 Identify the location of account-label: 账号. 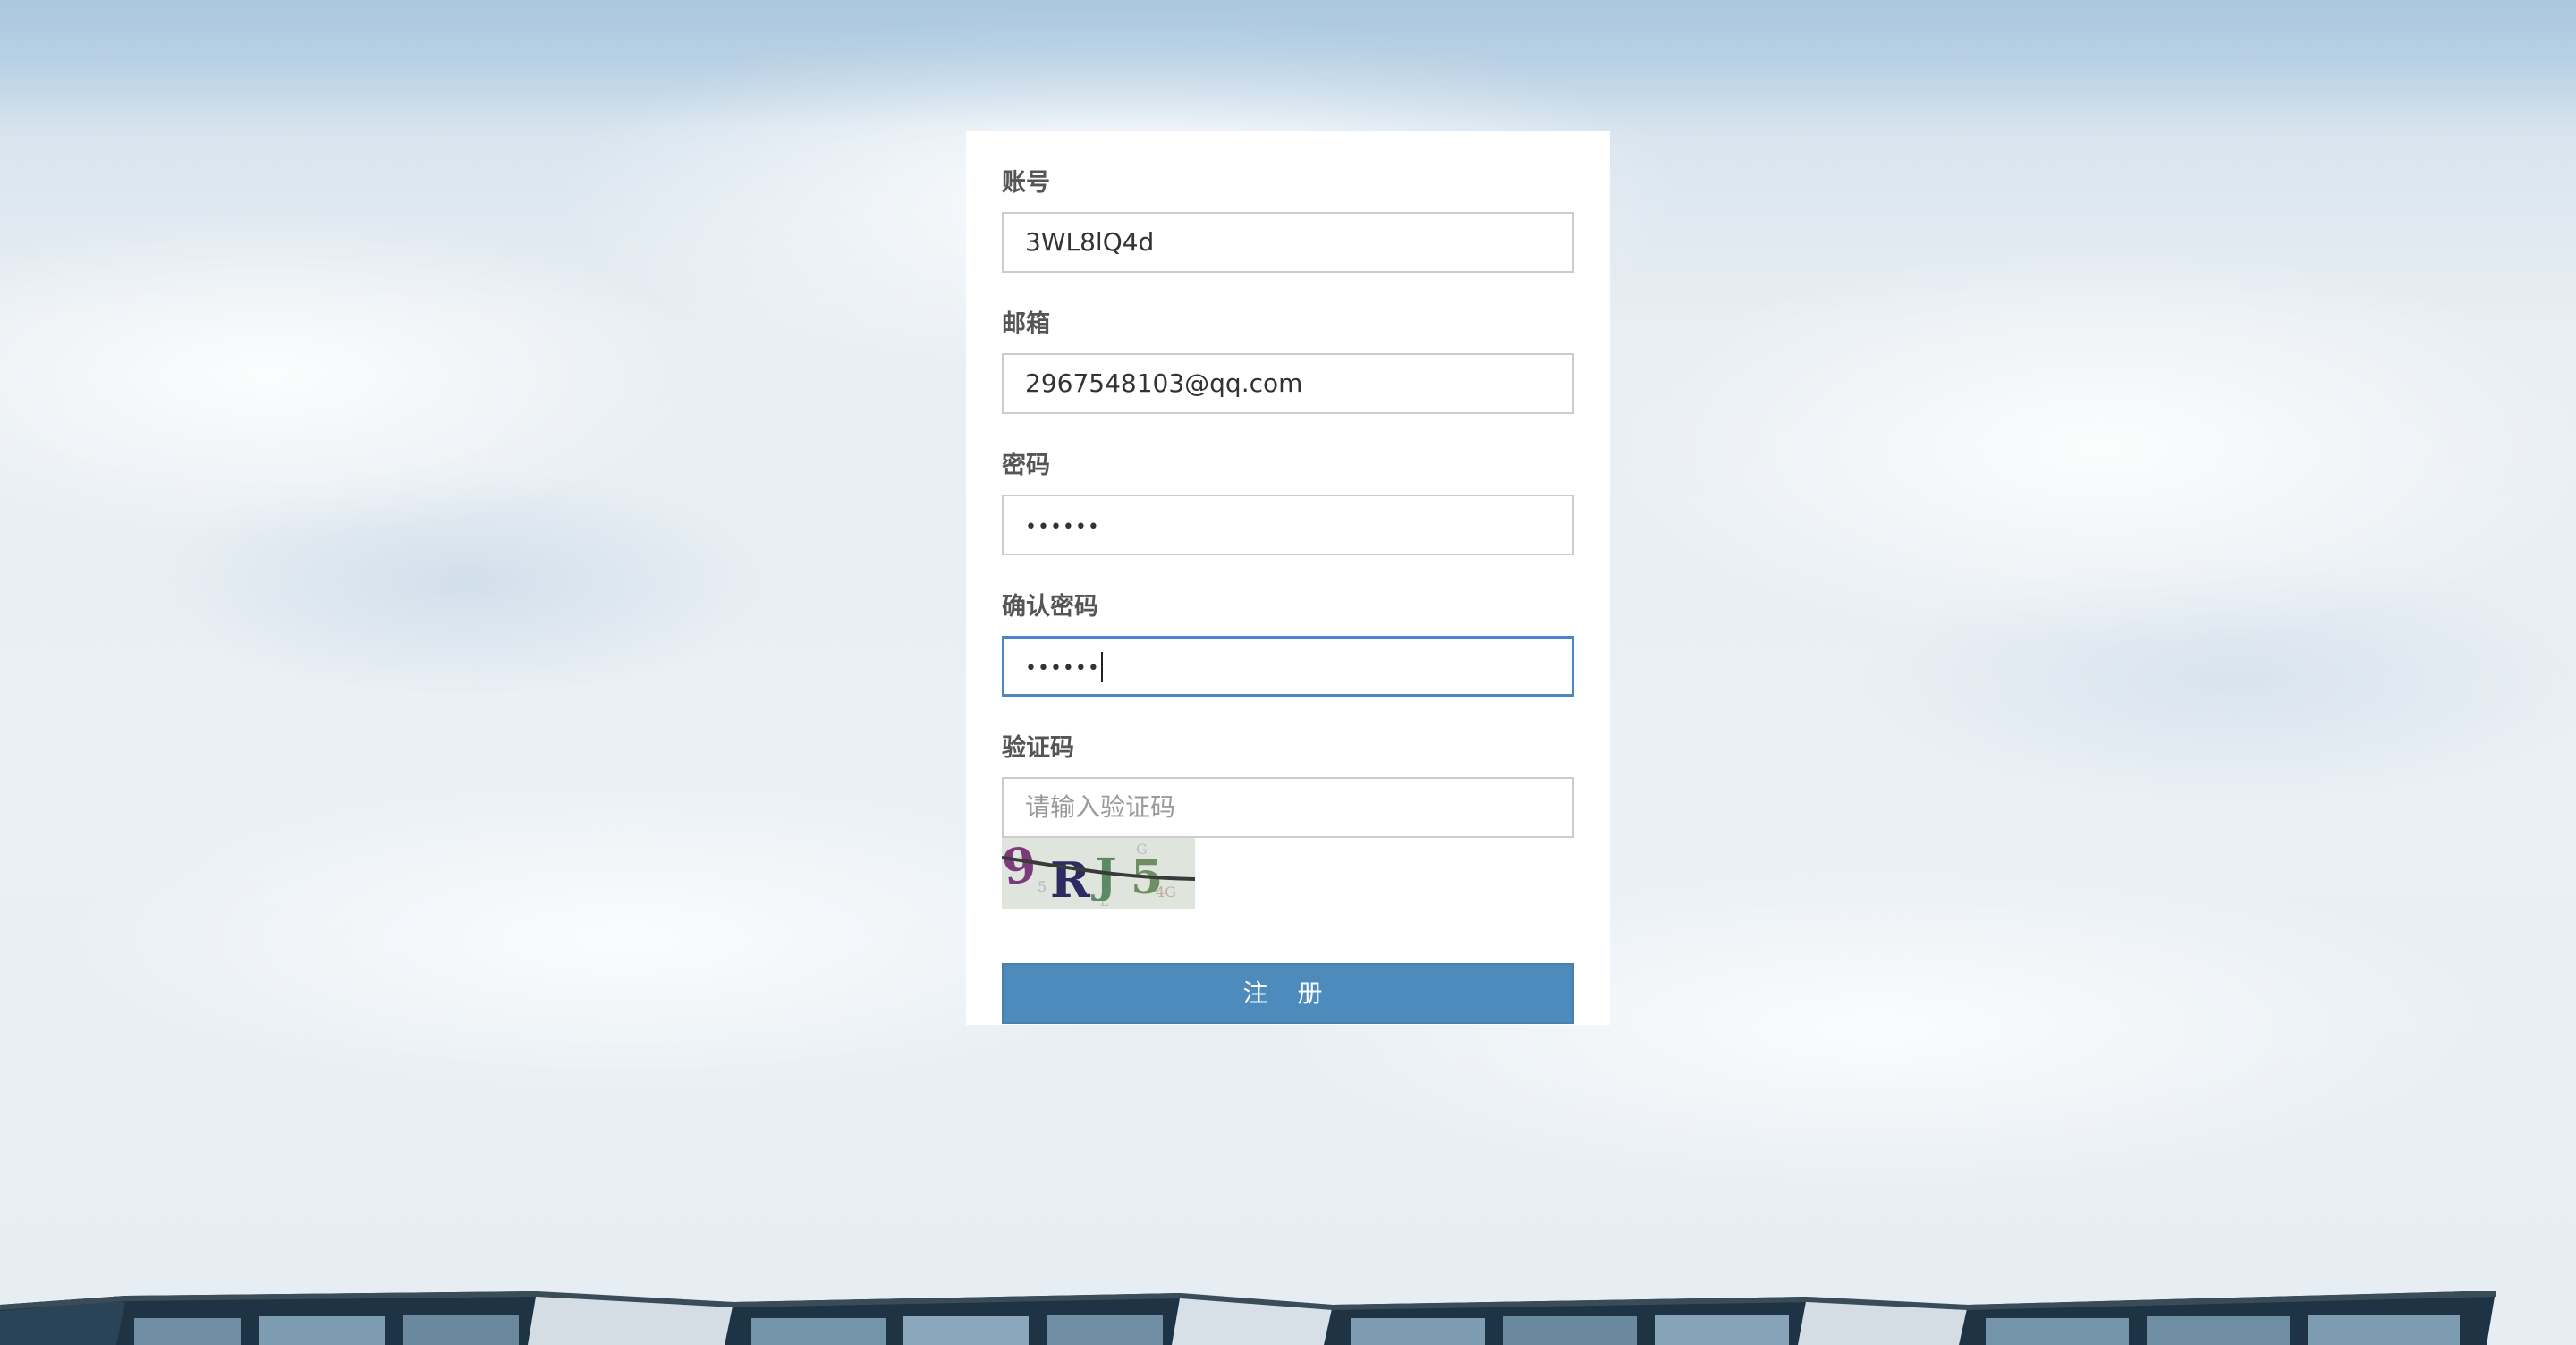
(1026, 183).